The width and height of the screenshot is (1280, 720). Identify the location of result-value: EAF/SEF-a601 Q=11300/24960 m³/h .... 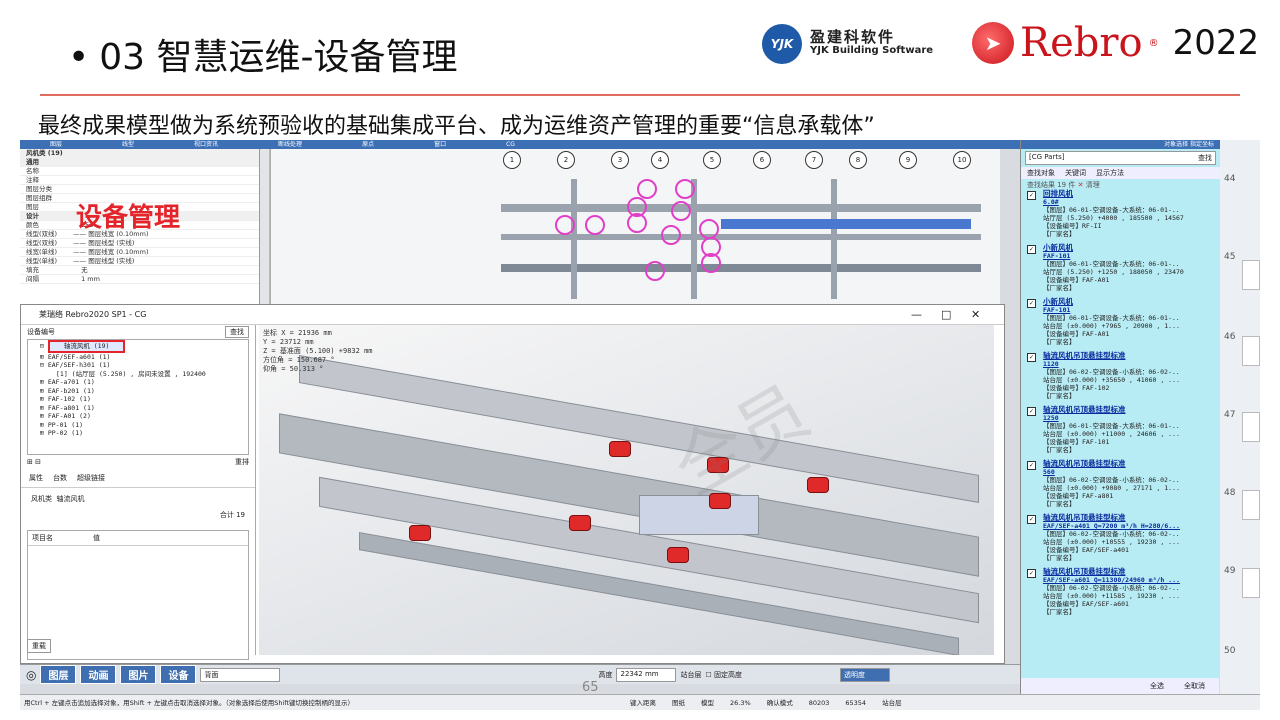
(1128, 580).